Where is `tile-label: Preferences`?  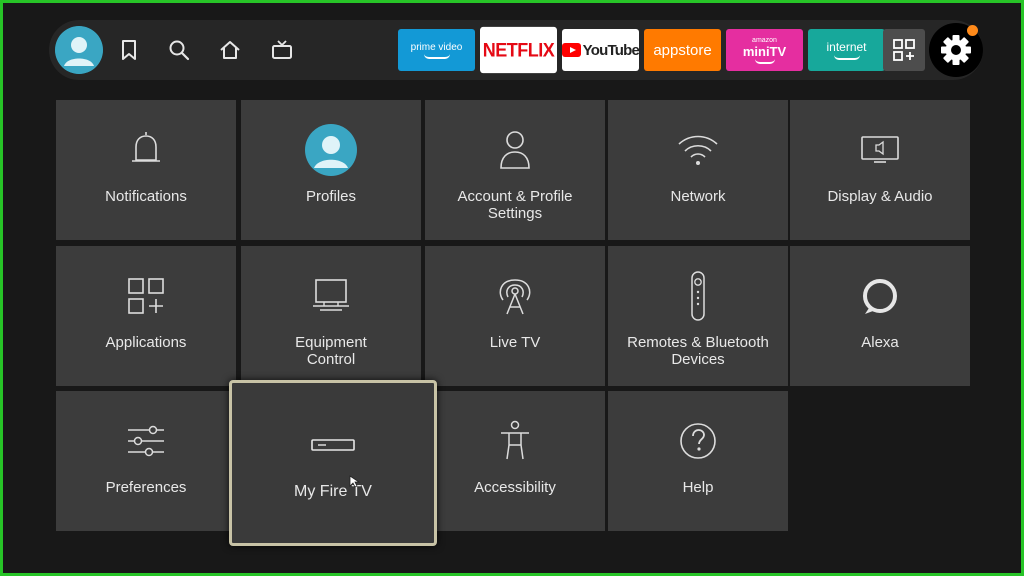
tile-label: Preferences is located at coordinates (146, 487).